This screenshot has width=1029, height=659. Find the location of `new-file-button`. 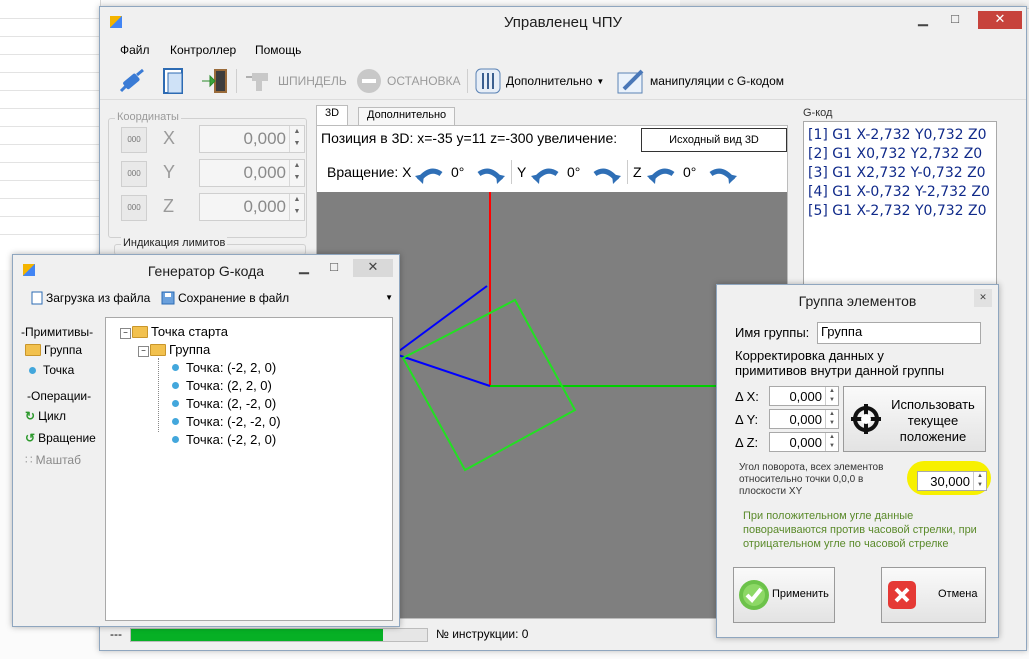

new-file-button is located at coordinates (174, 81).